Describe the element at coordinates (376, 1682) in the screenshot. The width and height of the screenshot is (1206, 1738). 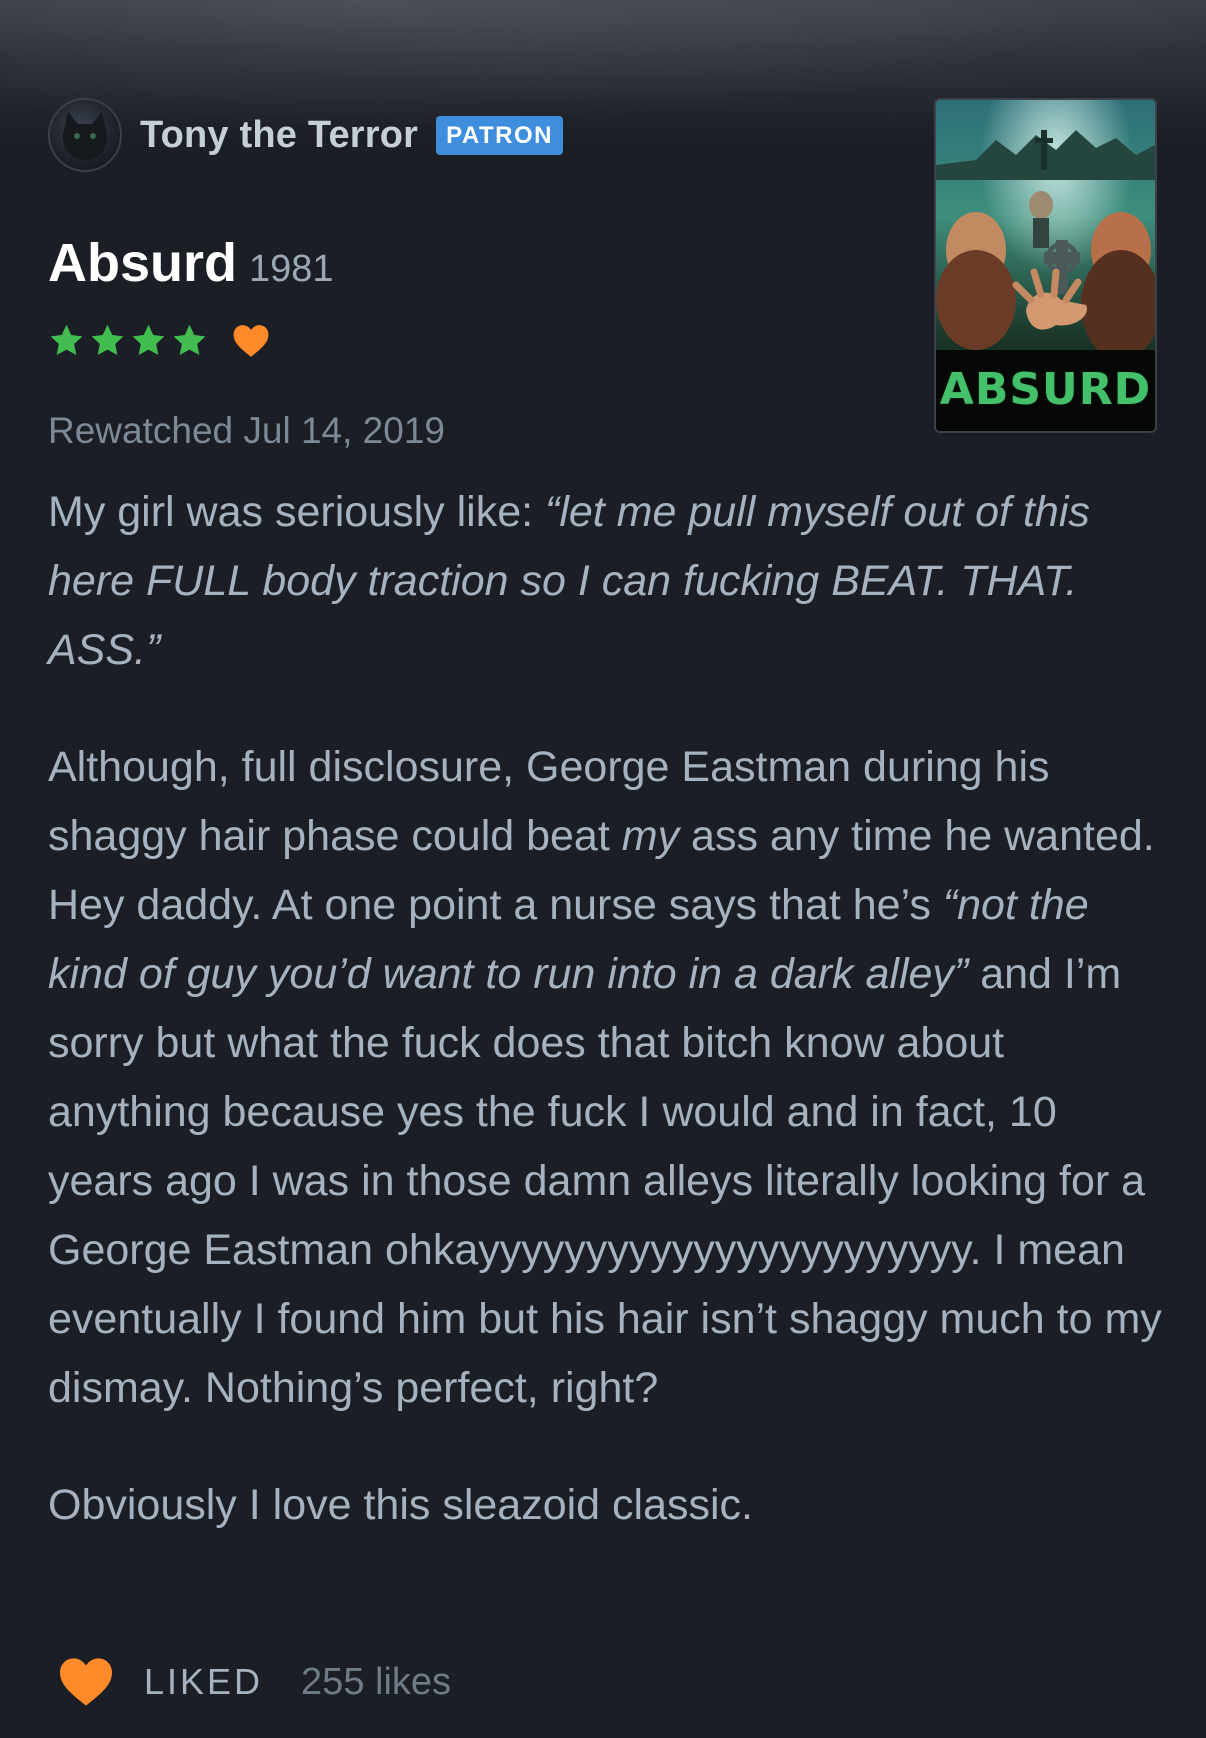
I see `likes-count: 255 likes` at that location.